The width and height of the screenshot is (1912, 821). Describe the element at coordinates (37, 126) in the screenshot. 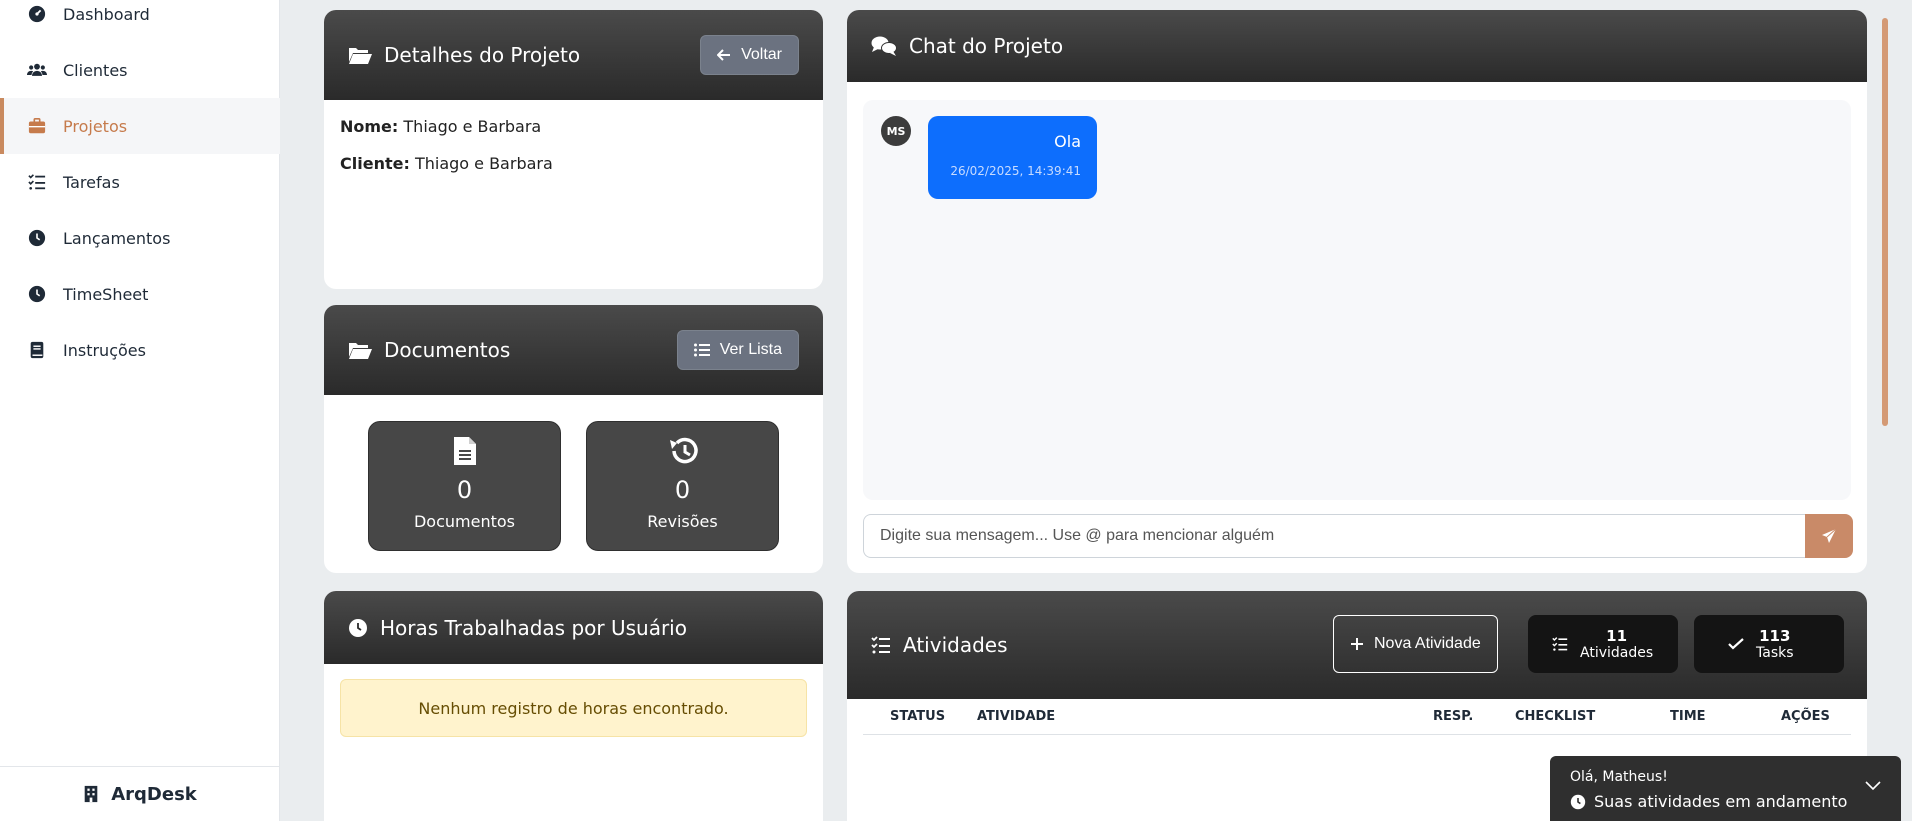

I see `briefcase-icon` at that location.